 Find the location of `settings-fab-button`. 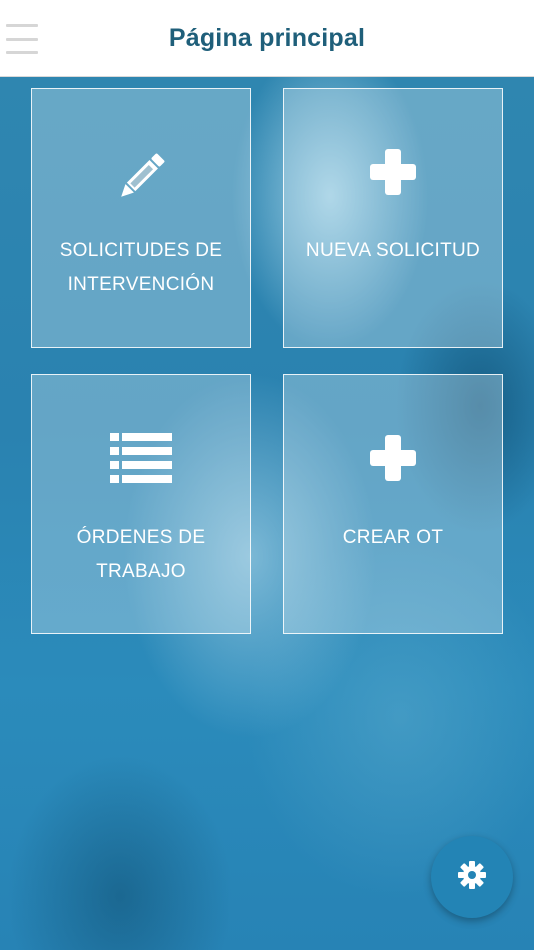

settings-fab-button is located at coordinates (472, 877).